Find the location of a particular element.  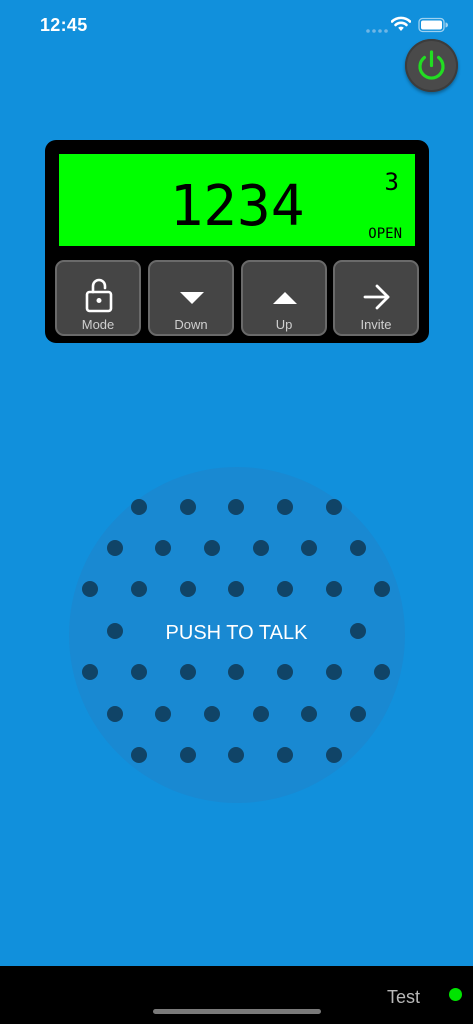

invite-label: Invite is located at coordinates (376, 324).